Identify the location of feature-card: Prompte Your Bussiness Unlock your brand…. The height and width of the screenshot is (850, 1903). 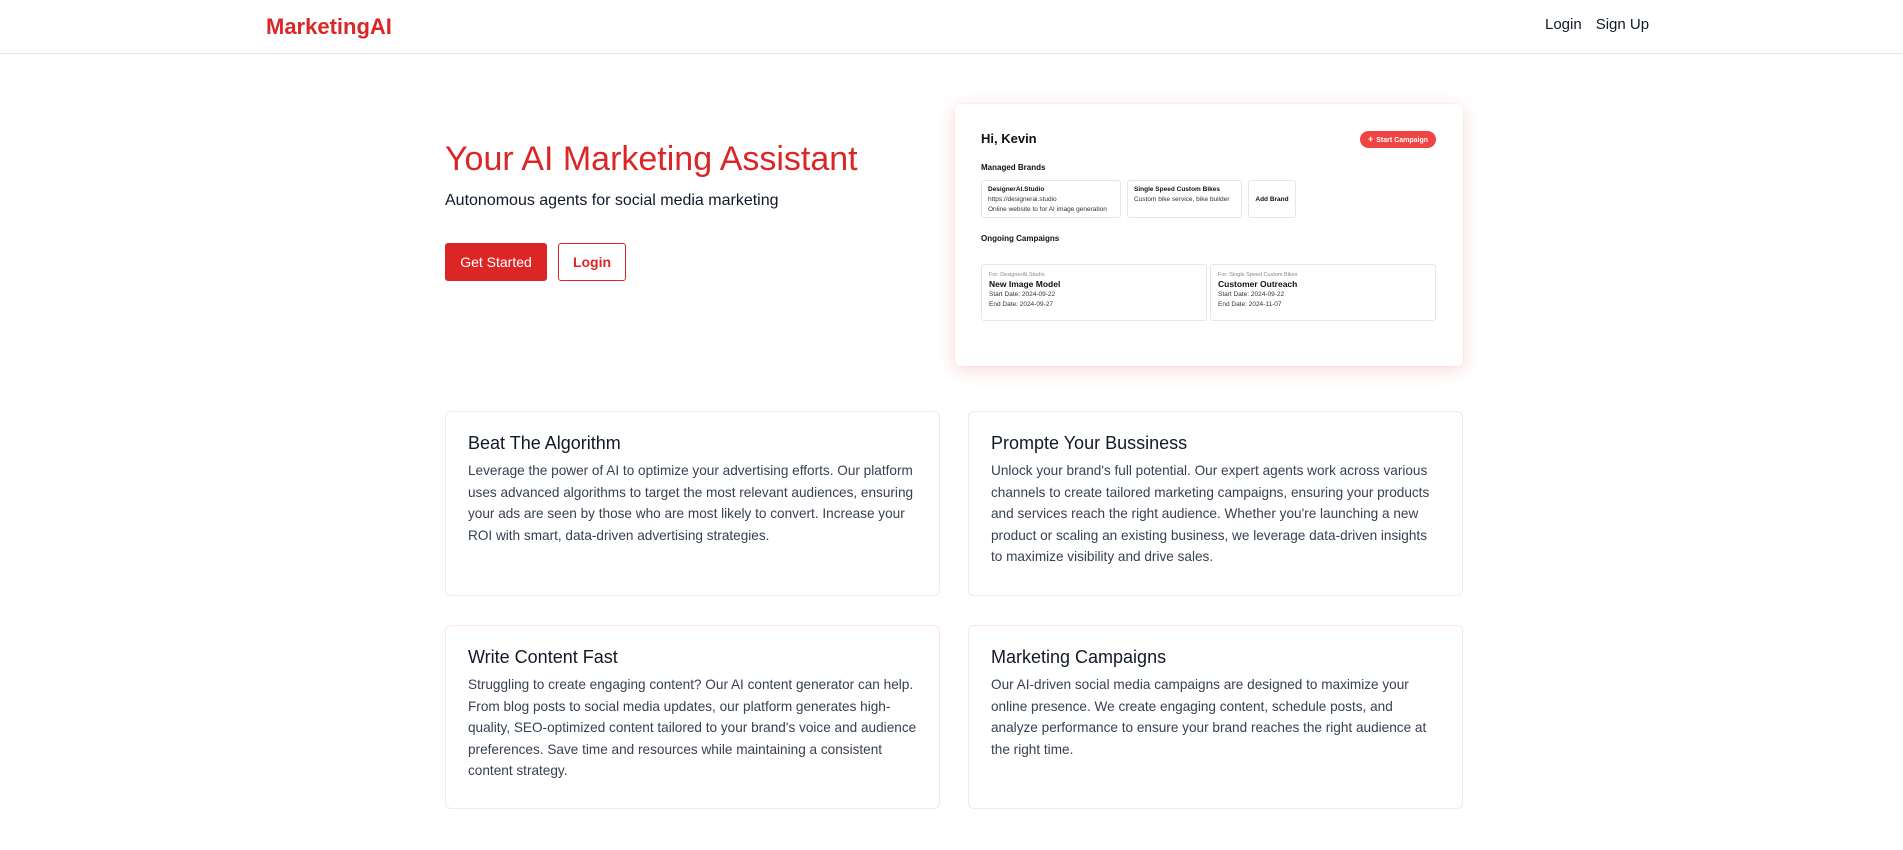
(1215, 503).